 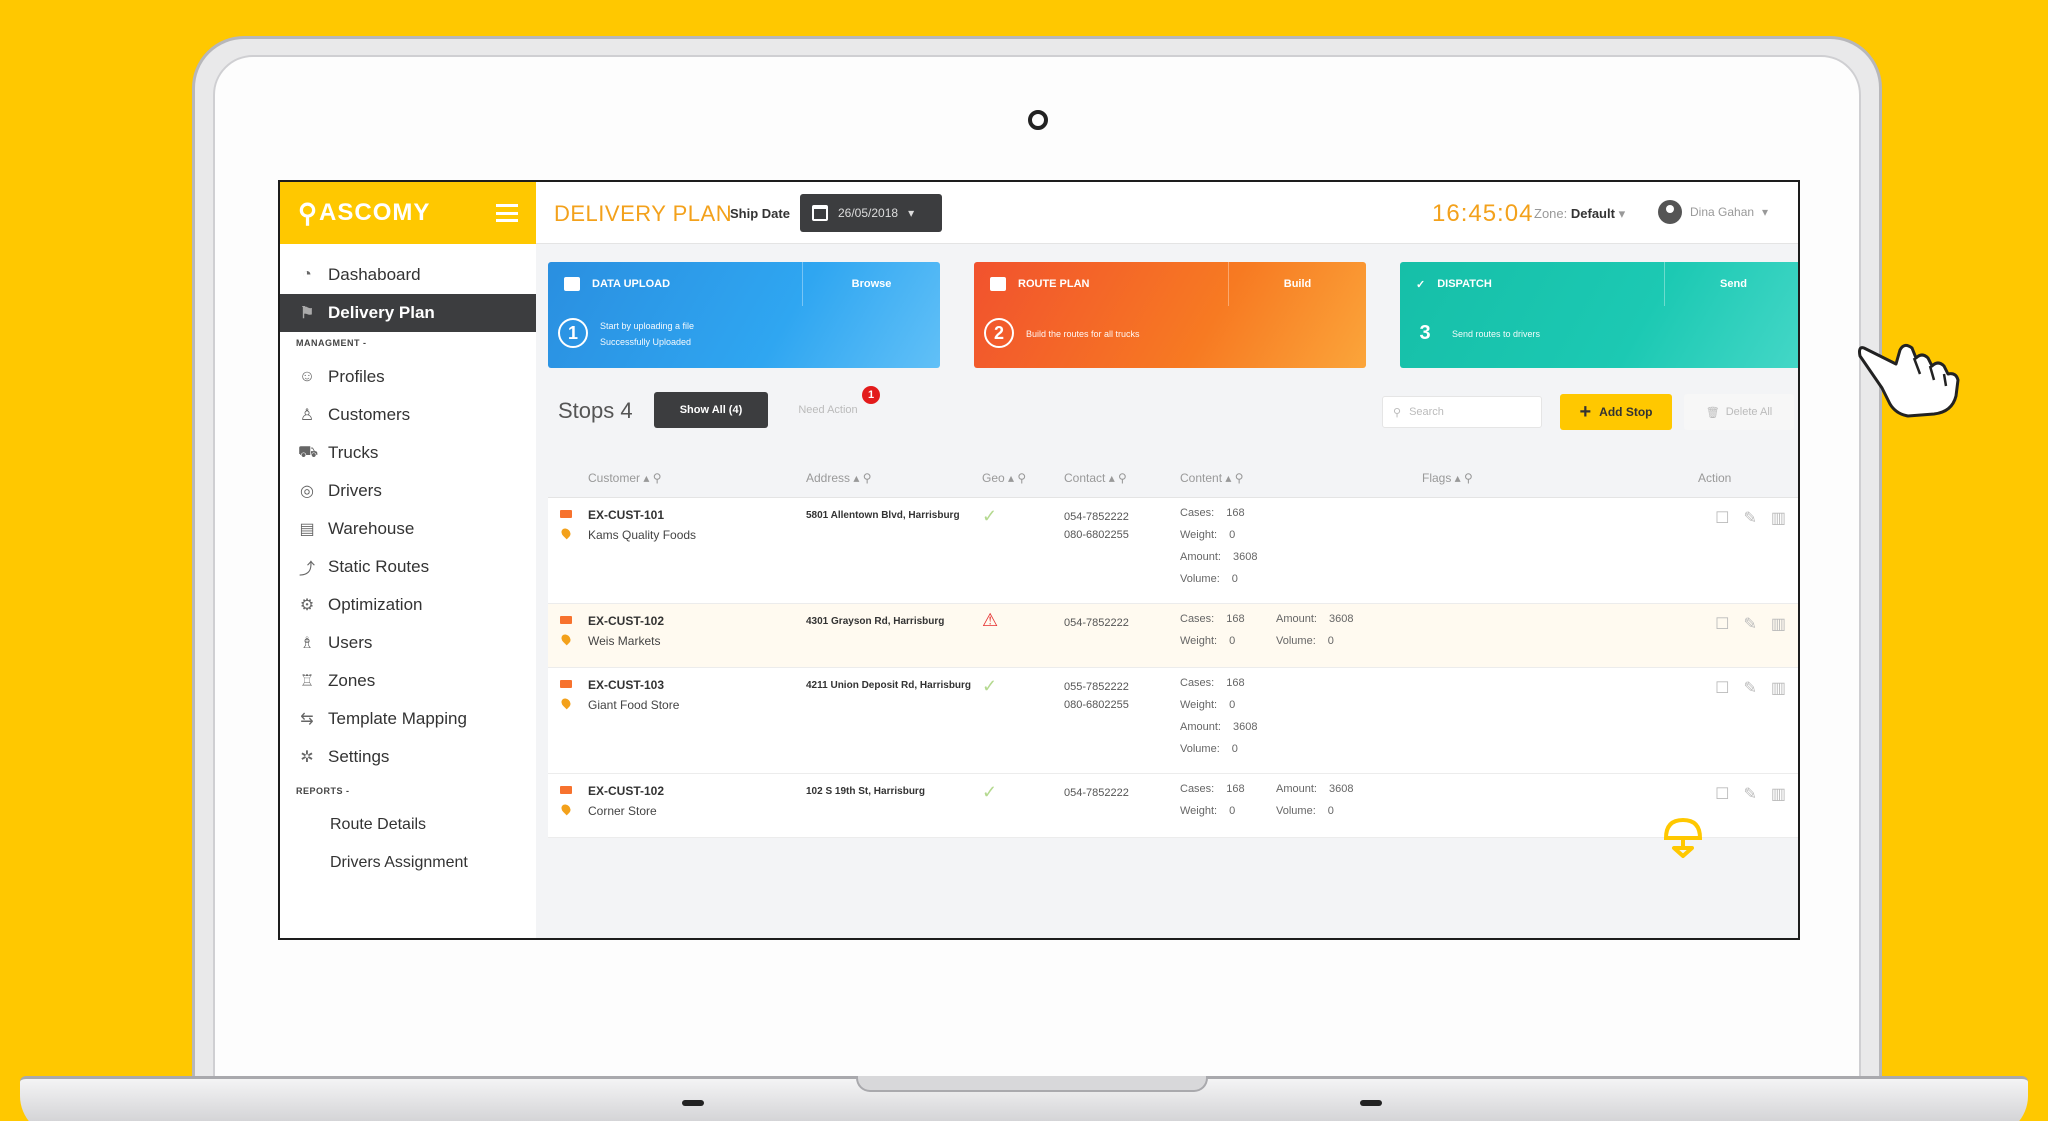 I want to click on dispatch-card: ✓ DISPATCH Send 3 Send routes to drivers, so click(x=1599, y=315).